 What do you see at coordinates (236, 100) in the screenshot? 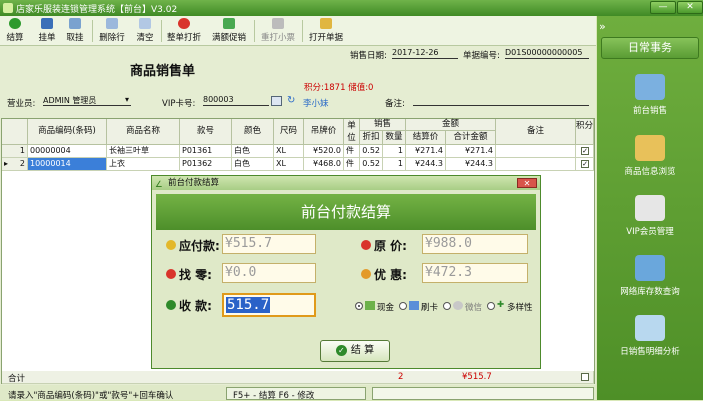
I see `vip-input: 800003` at bounding box center [236, 100].